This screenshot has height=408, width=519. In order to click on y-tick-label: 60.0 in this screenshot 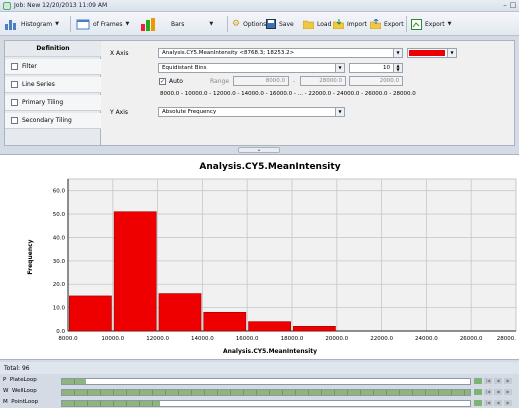, I will do `click(59, 192)`.